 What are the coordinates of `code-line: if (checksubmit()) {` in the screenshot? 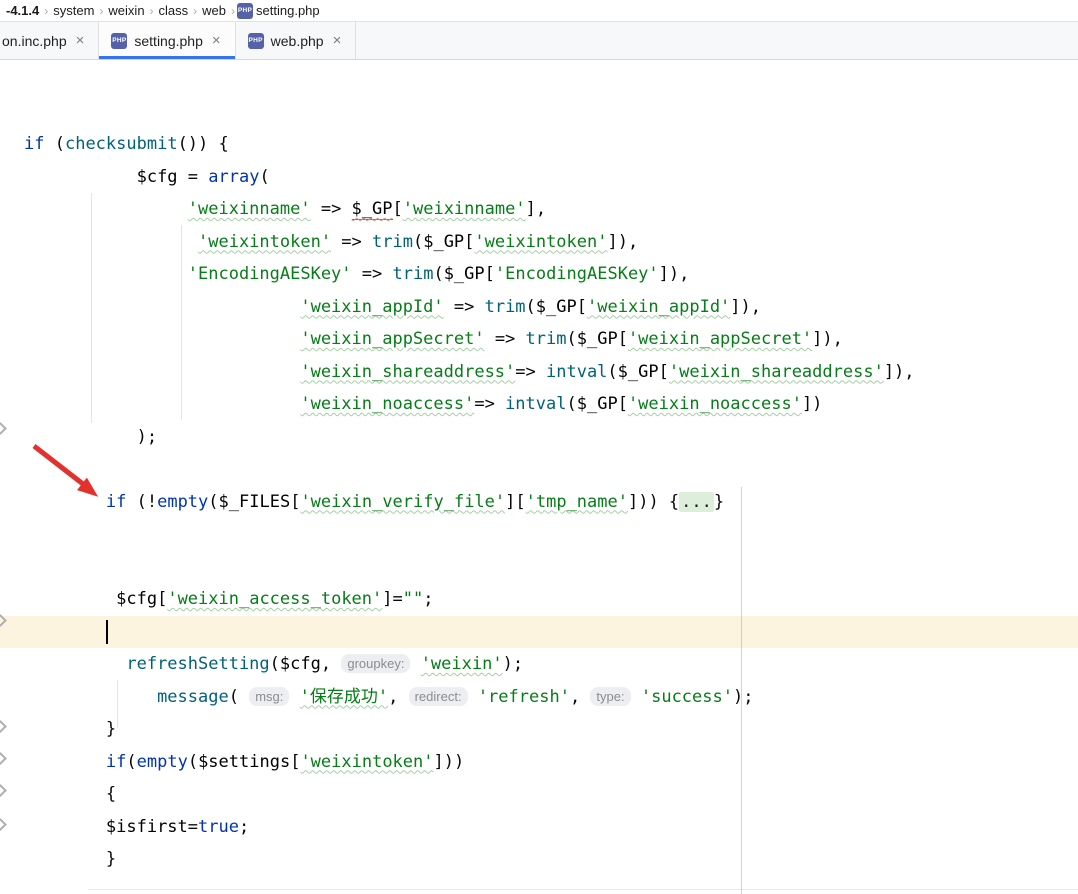 It's located at (539, 144).